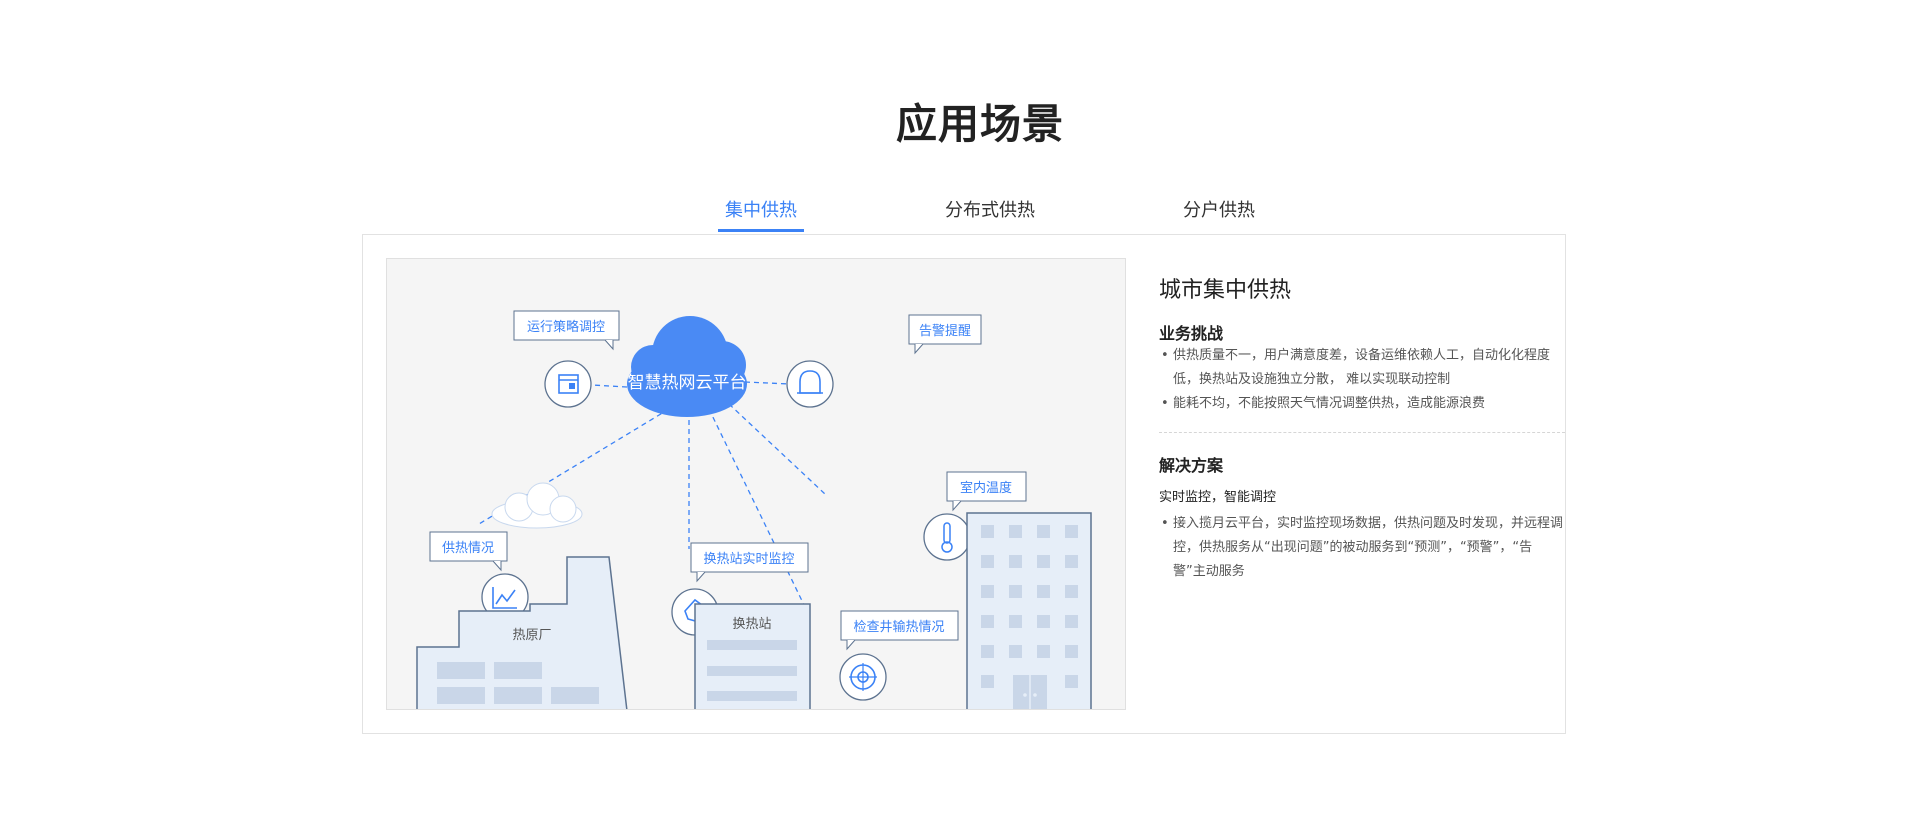 This screenshot has height=838, width=1920. I want to click on solution-title: 解决方案, so click(1191, 465).